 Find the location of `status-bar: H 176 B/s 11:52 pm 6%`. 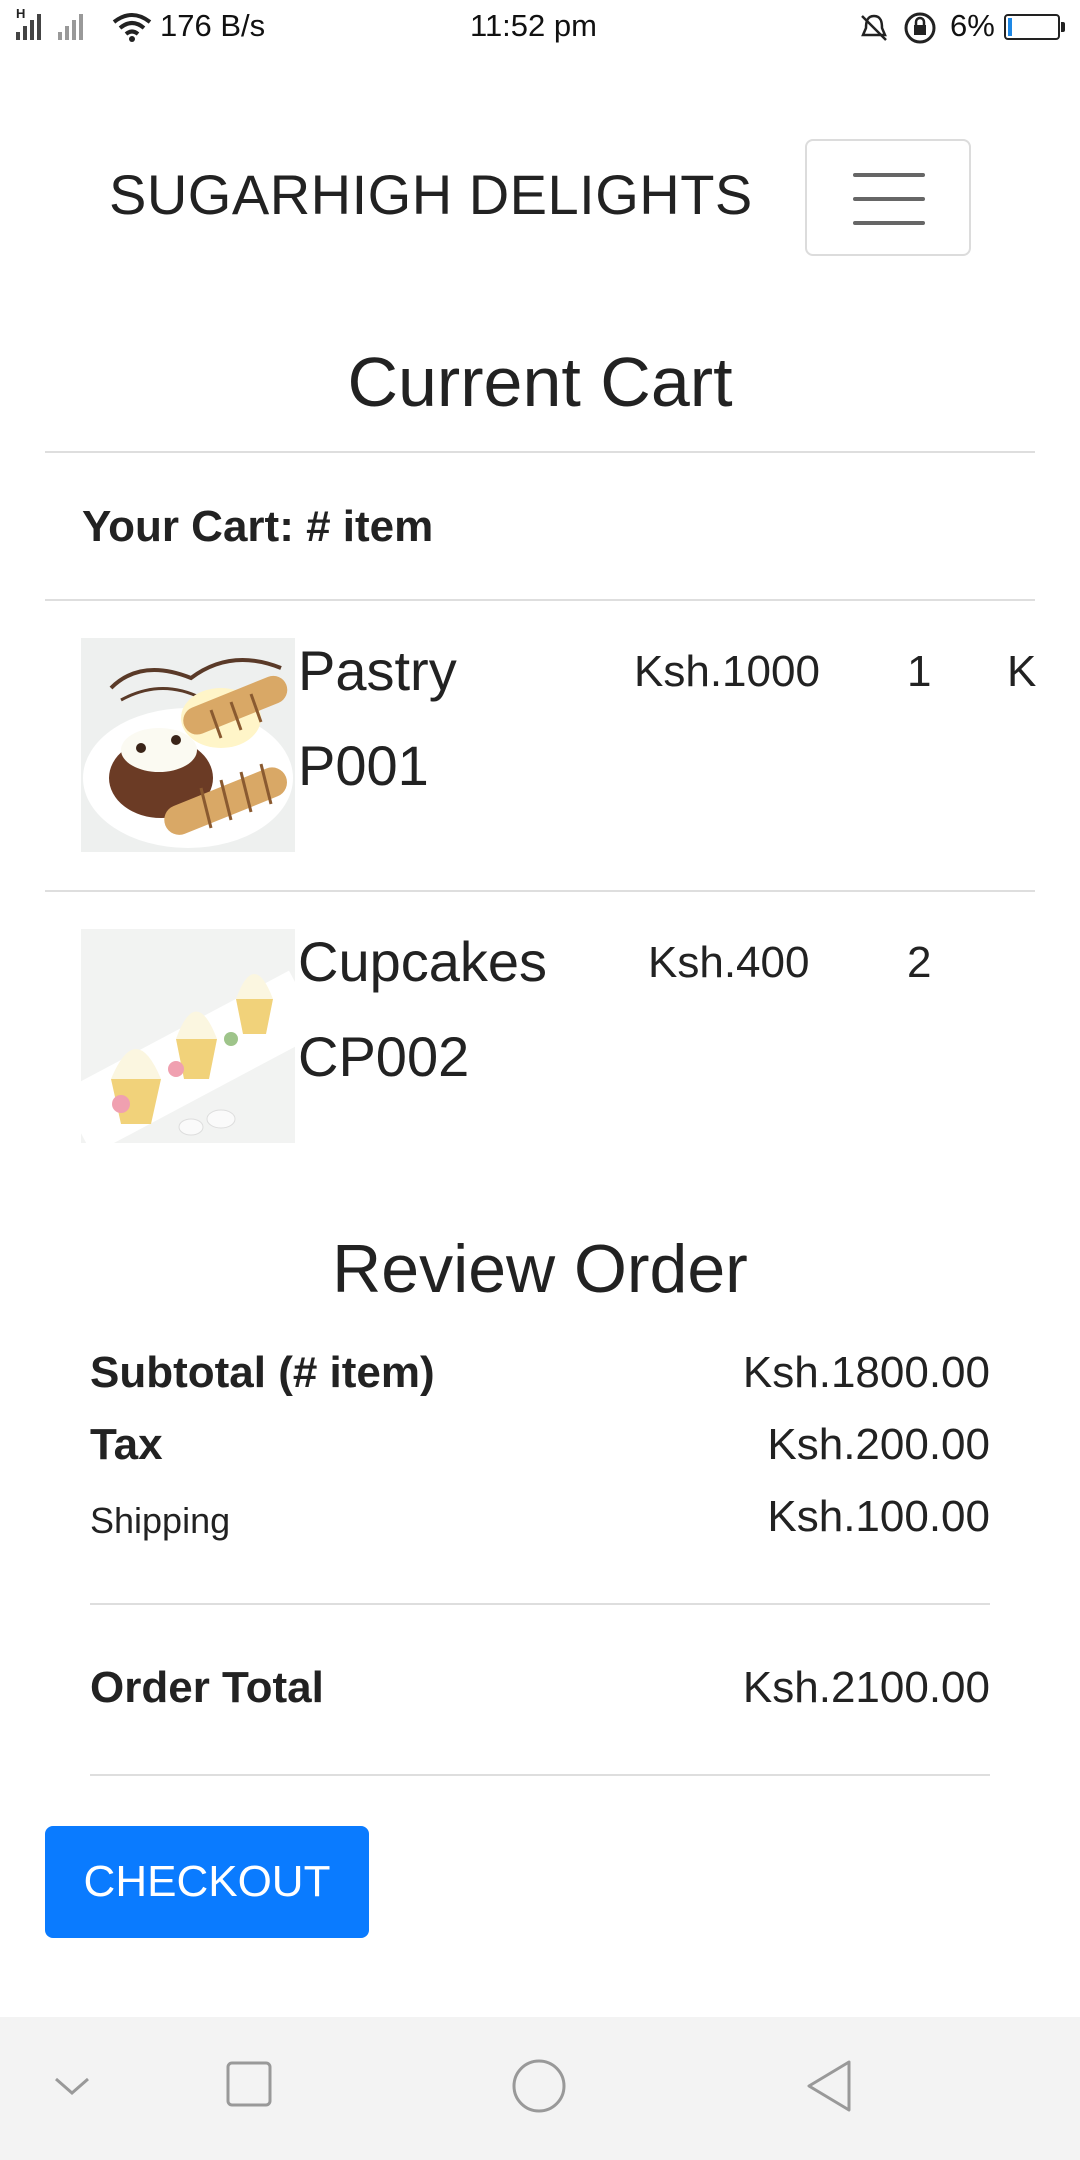

status-bar: H 176 B/s 11:52 pm 6% is located at coordinates (540, 28).